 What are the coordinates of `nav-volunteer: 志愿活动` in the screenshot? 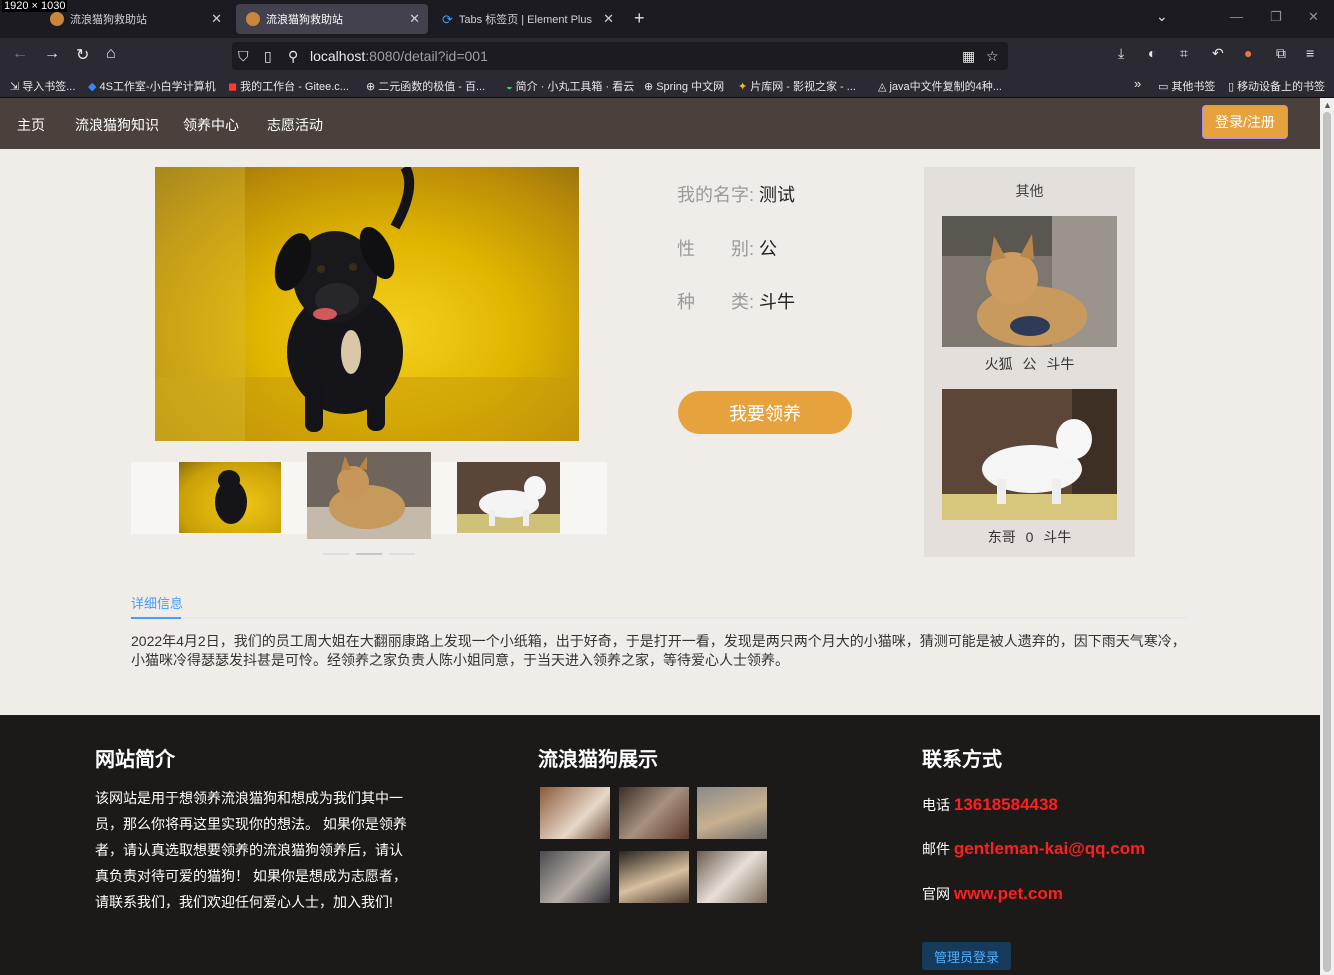 It's located at (295, 125).